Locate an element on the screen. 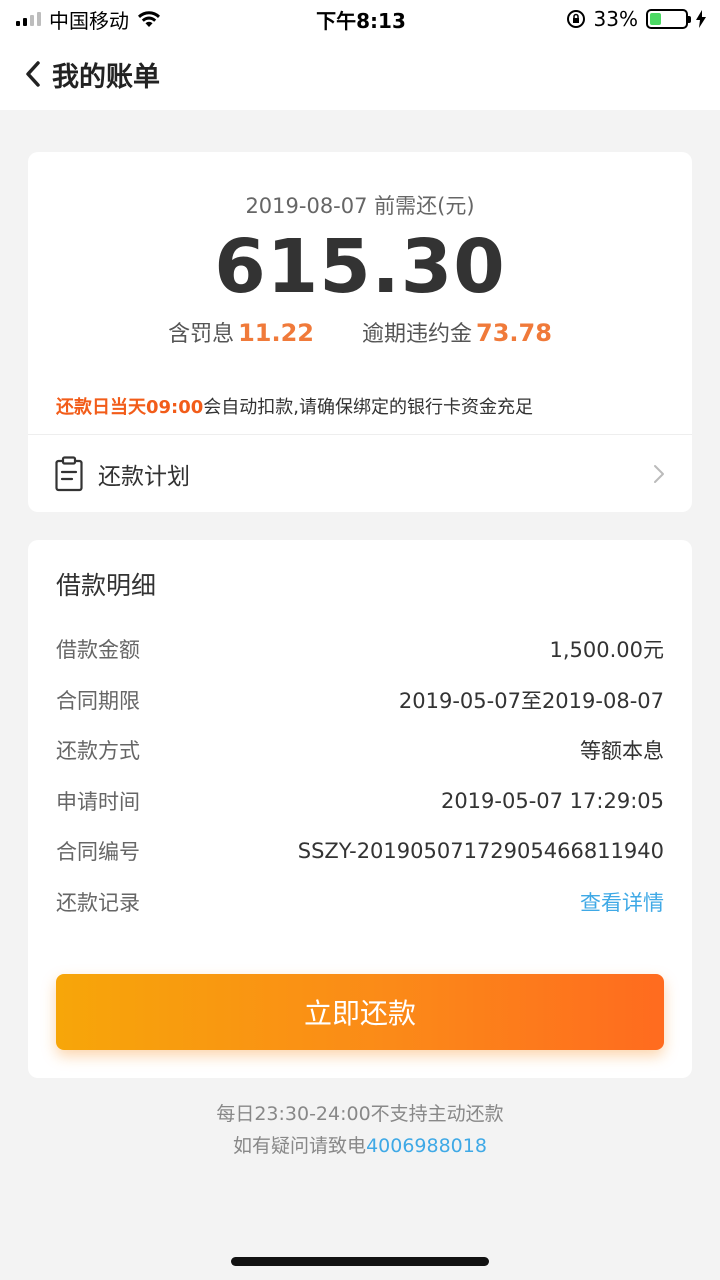 The image size is (720, 1280). home-indicator is located at coordinates (360, 1261).